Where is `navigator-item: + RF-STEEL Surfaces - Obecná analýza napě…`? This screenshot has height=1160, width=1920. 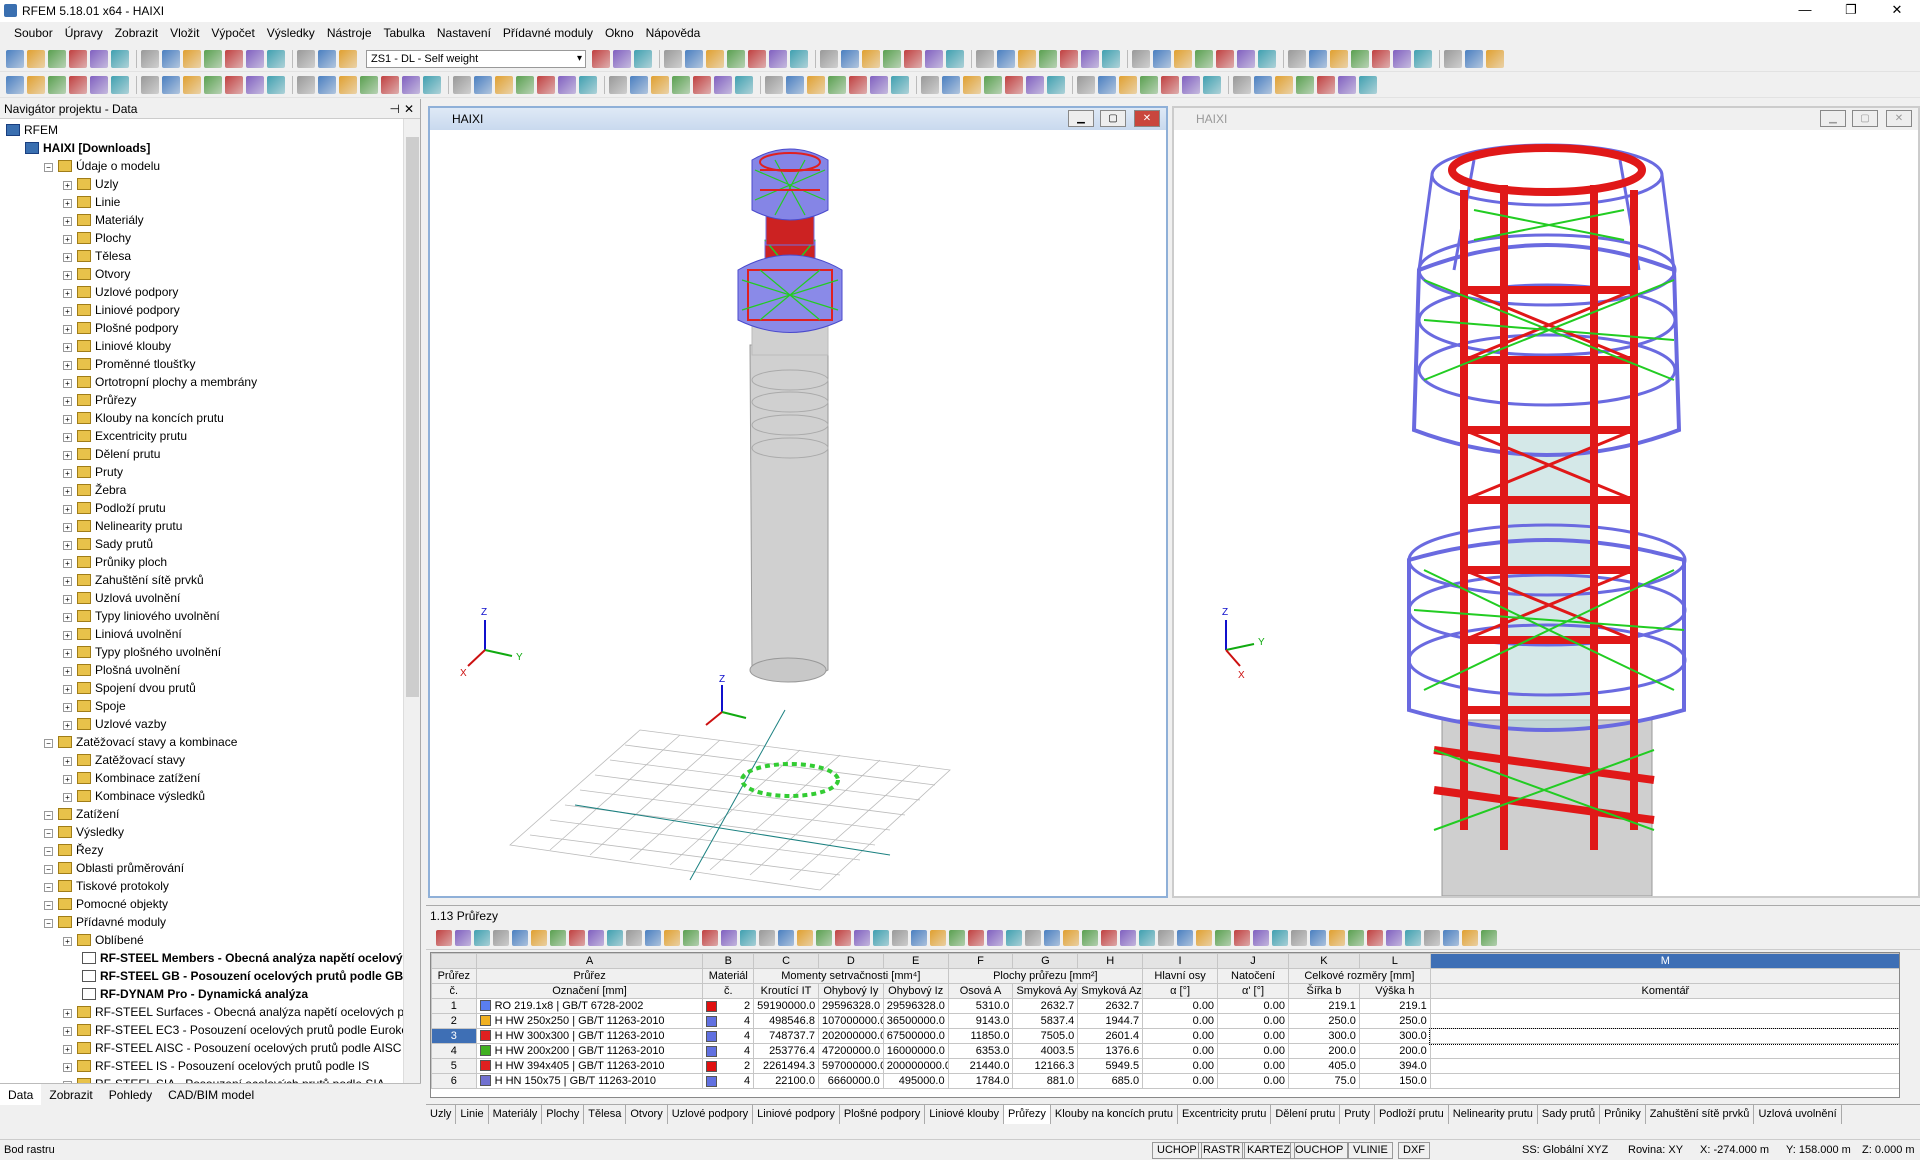
navigator-item: + RF-STEEL Surfaces - Obecná analýza napě… is located at coordinates (210, 1012).